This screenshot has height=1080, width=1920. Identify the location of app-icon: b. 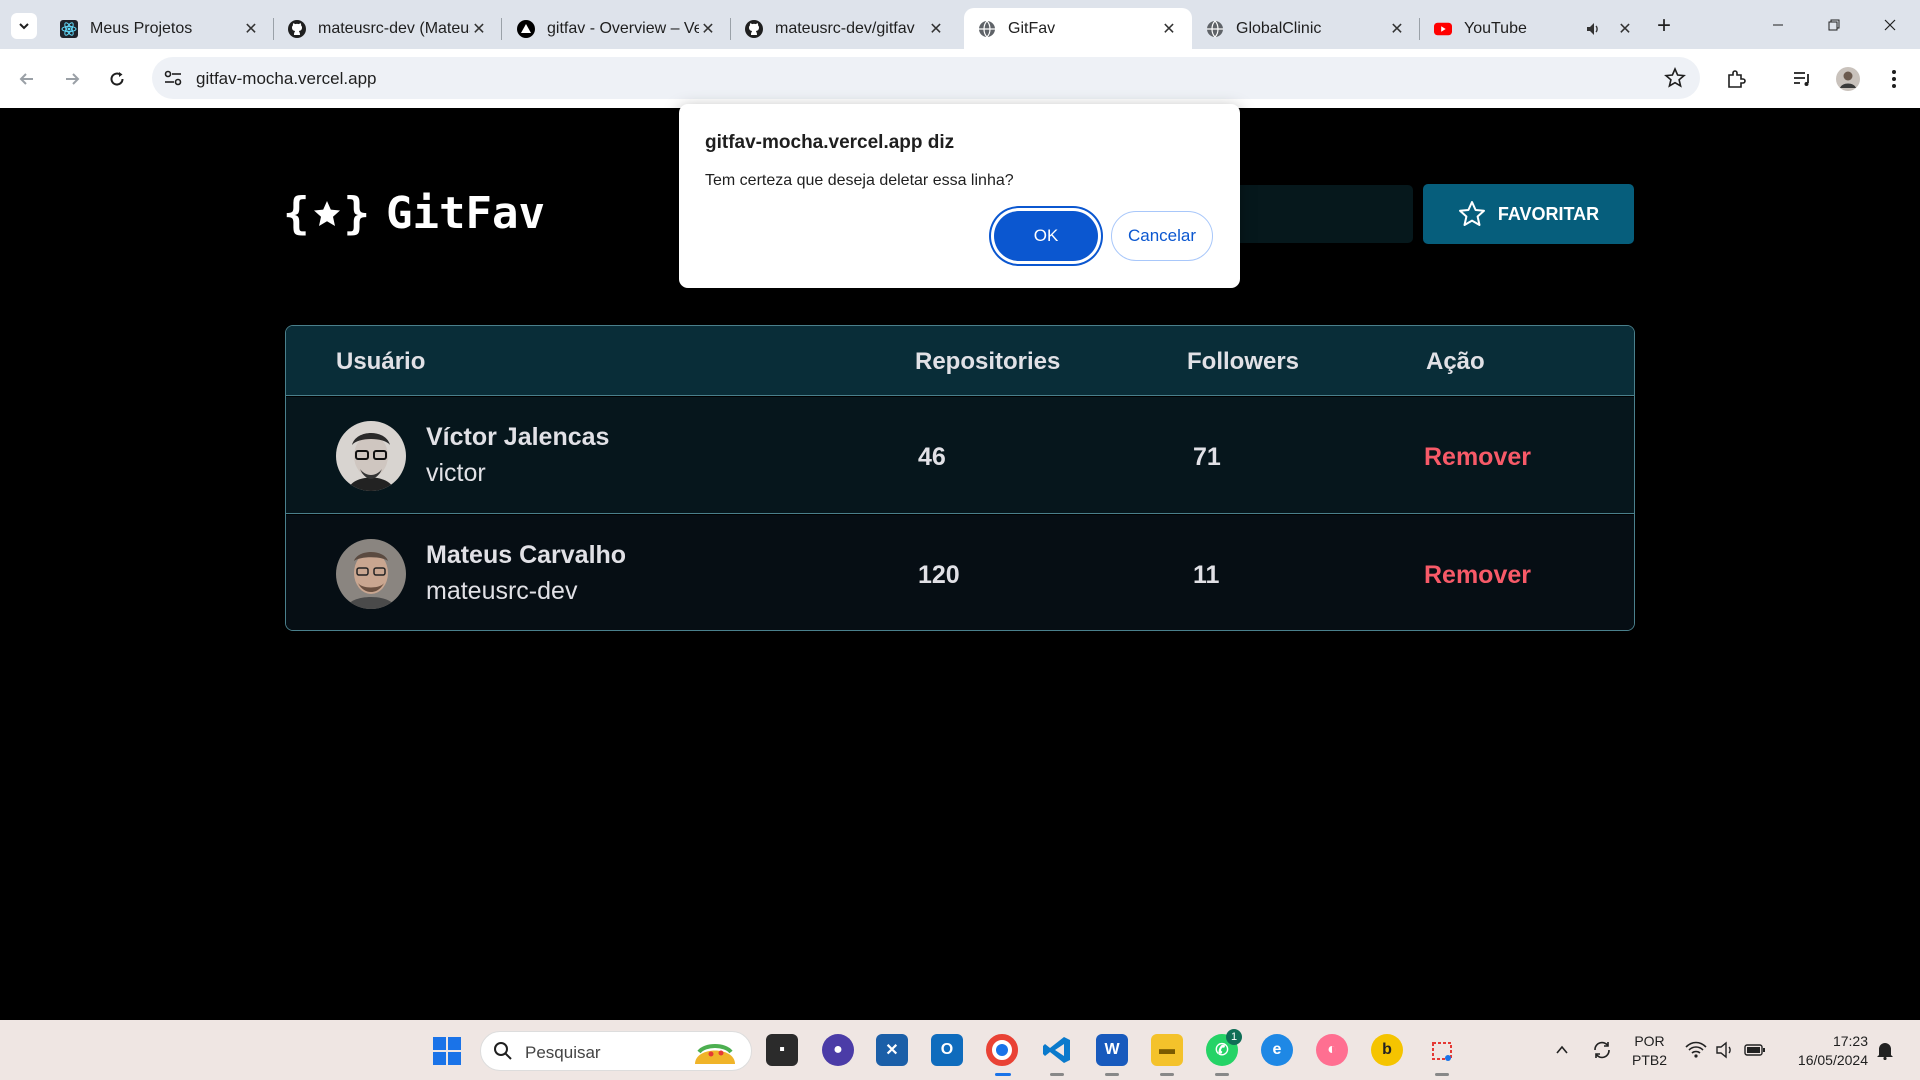
(1387, 1050).